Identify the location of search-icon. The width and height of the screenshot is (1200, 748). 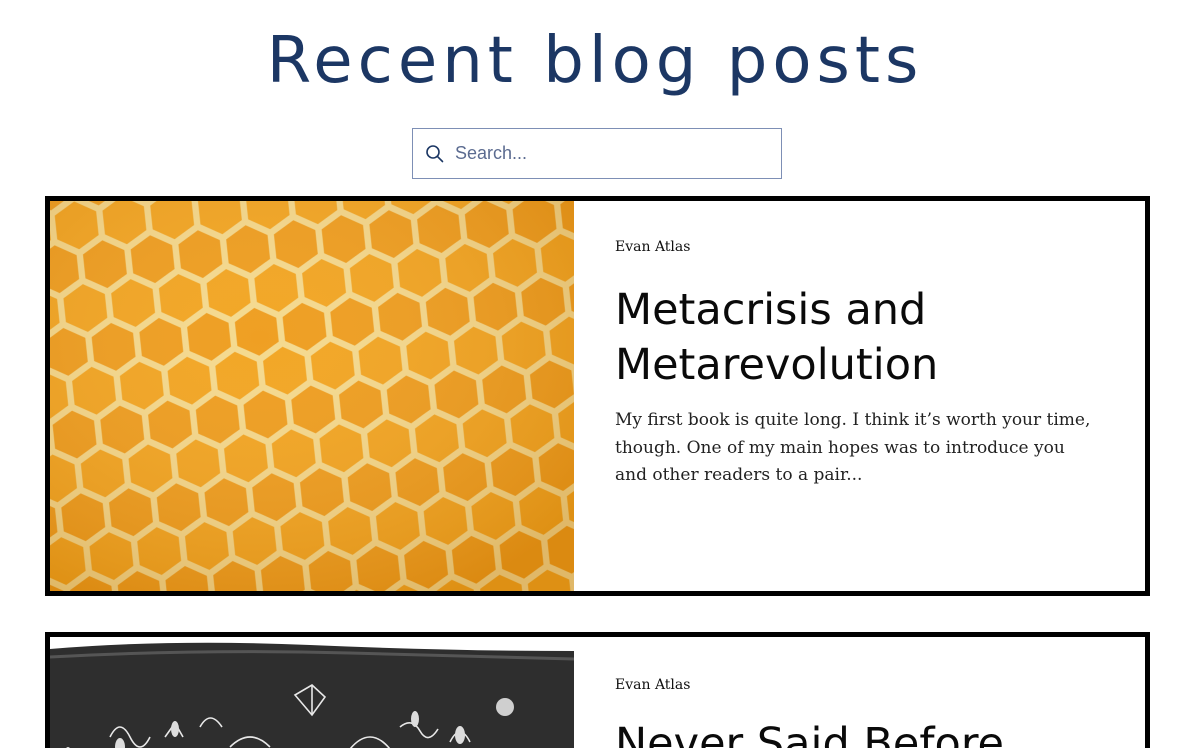
(435, 154).